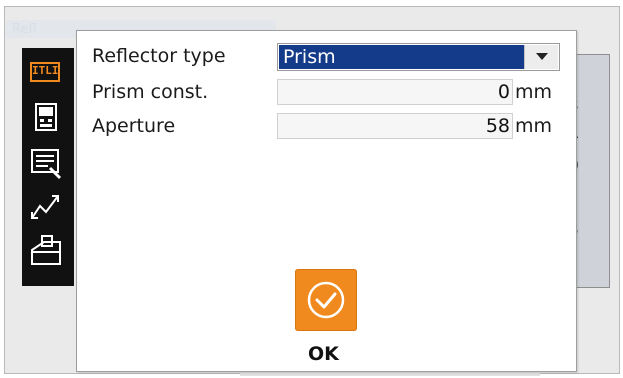 The width and height of the screenshot is (623, 378). I want to click on reflector-type-value: Prism, so click(401, 57).